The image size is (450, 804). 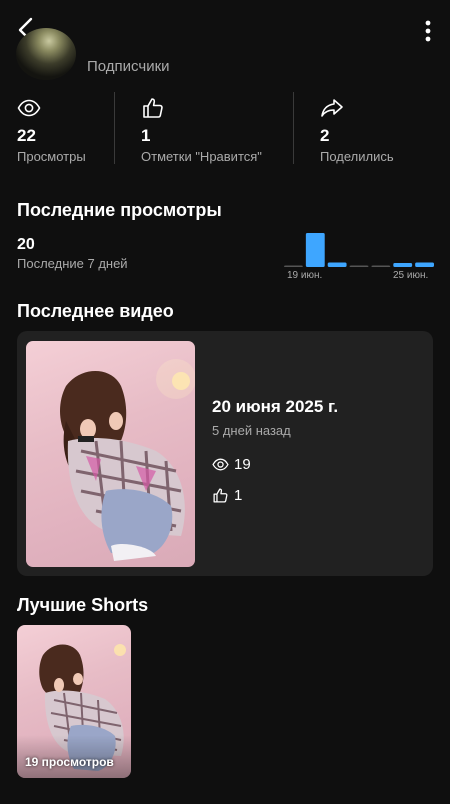 I want to click on recent-views-value: 20, so click(x=26, y=244).